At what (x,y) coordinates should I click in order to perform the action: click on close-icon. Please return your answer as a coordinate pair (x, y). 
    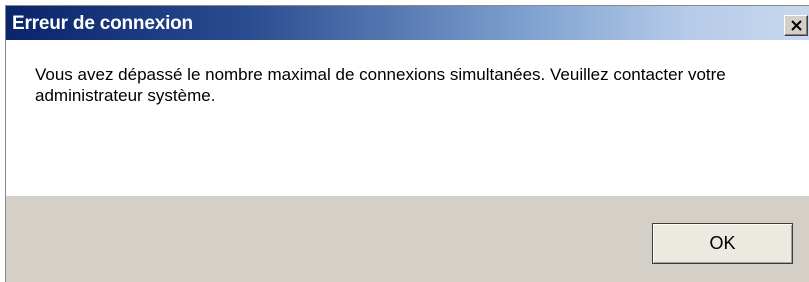
    Looking at the image, I should click on (796, 25).